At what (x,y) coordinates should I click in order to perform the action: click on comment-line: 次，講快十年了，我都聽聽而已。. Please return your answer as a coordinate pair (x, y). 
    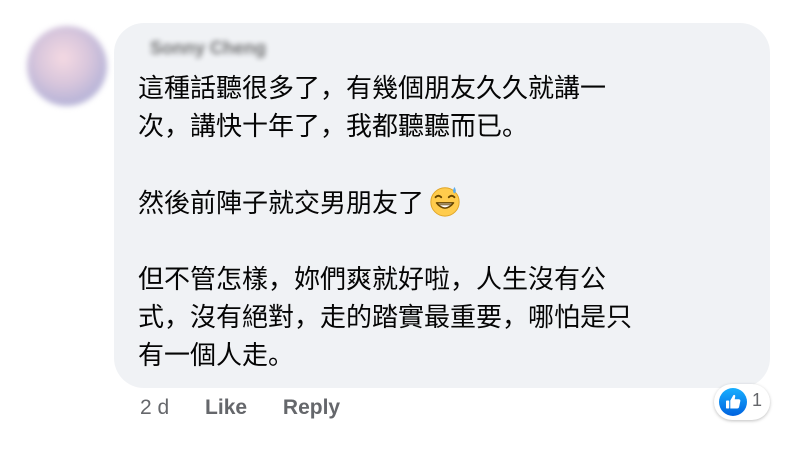
    Looking at the image, I should click on (333, 127).